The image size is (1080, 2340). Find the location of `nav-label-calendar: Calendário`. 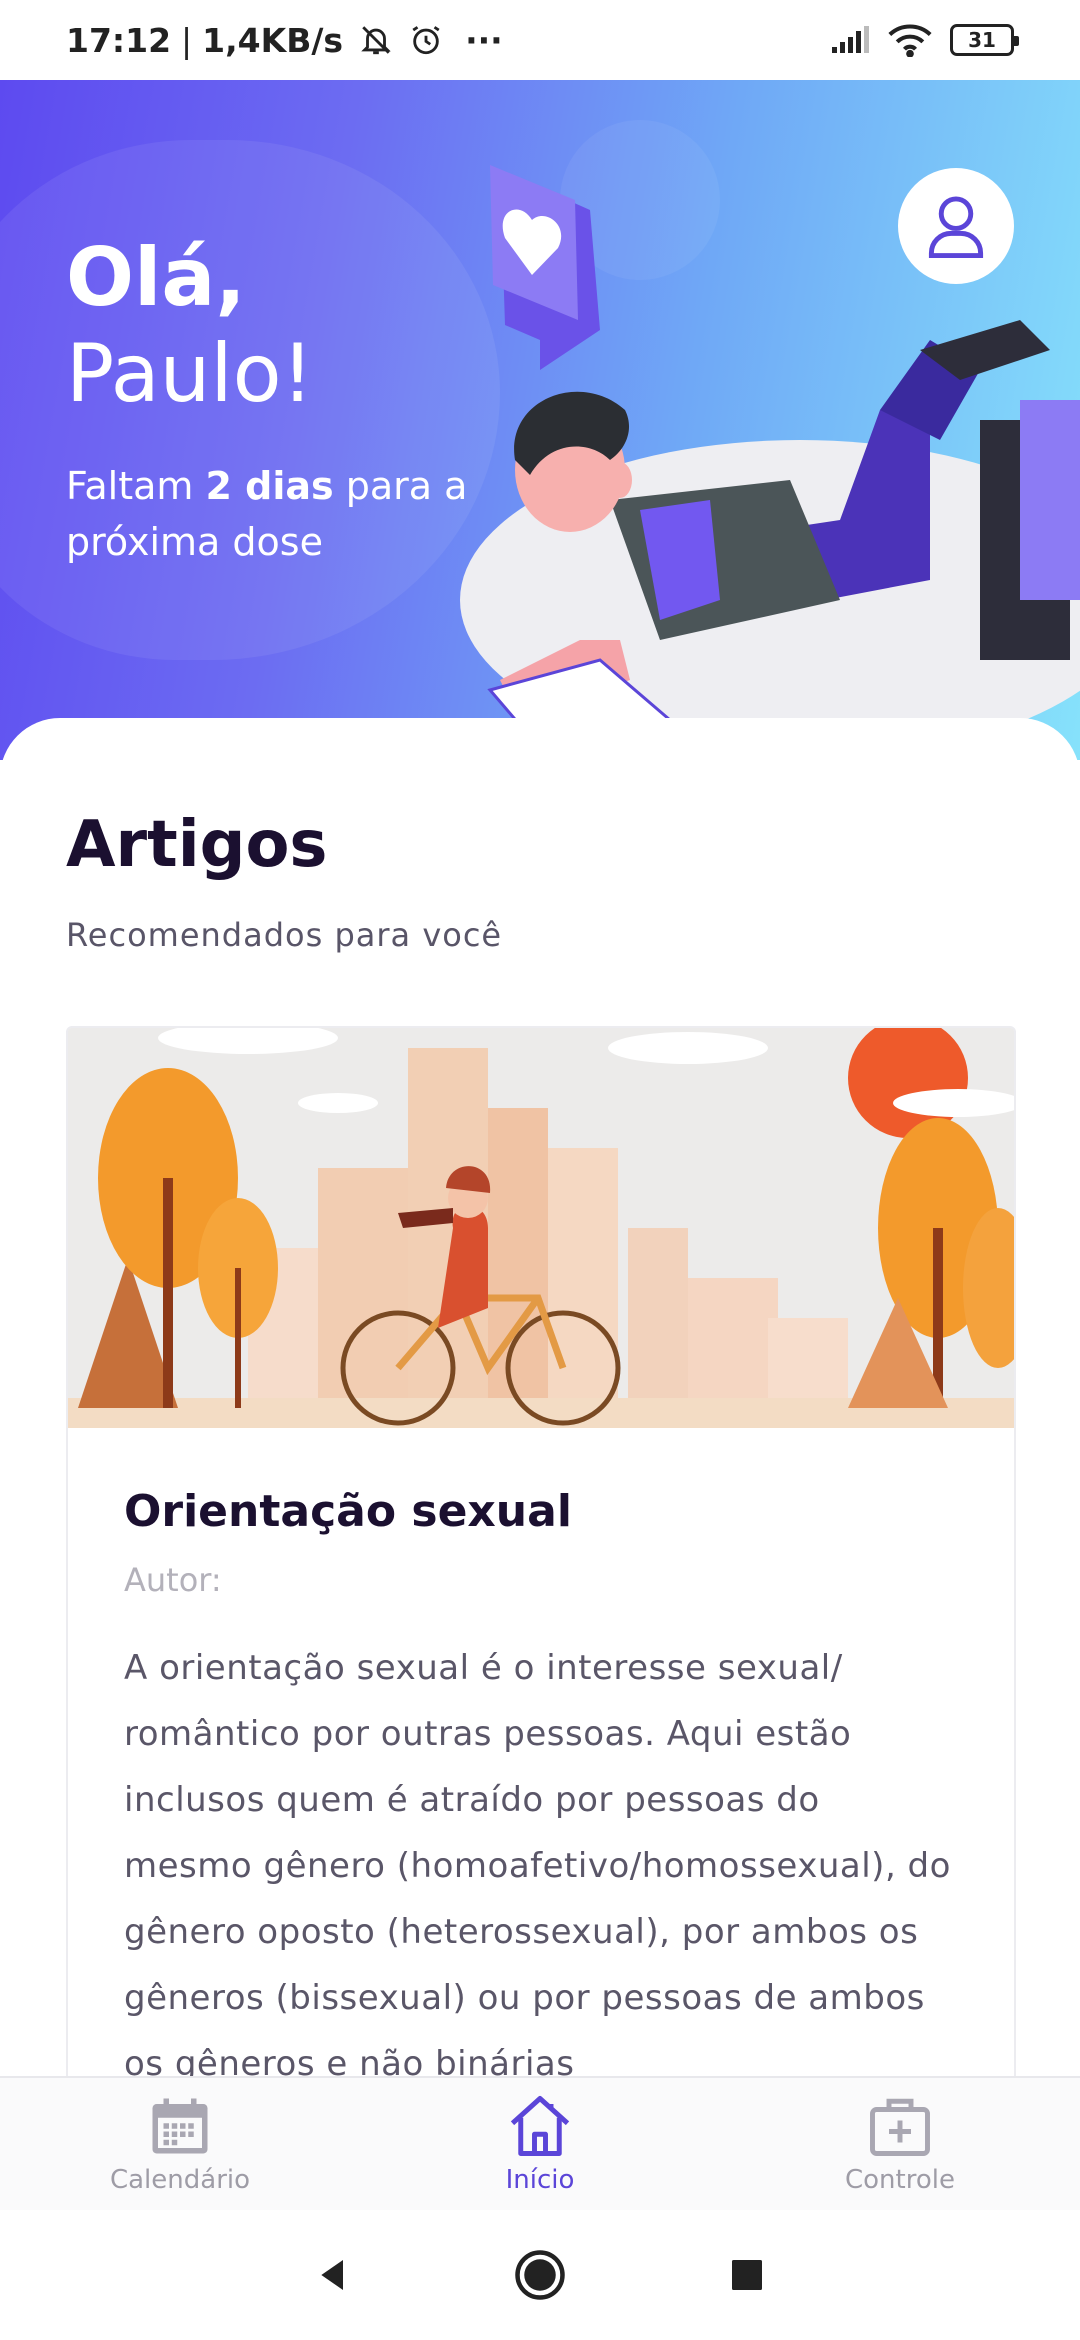

nav-label-calendar: Calendário is located at coordinates (180, 2180).